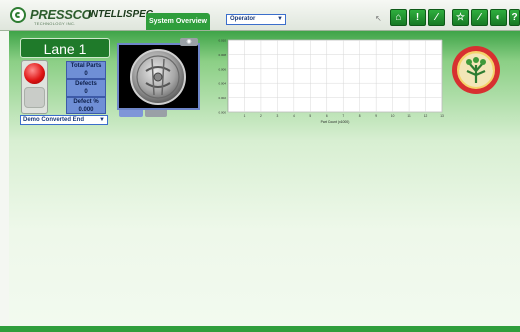  What do you see at coordinates (310, 116) in the screenshot?
I see `x-tick-label: 5` at bounding box center [310, 116].